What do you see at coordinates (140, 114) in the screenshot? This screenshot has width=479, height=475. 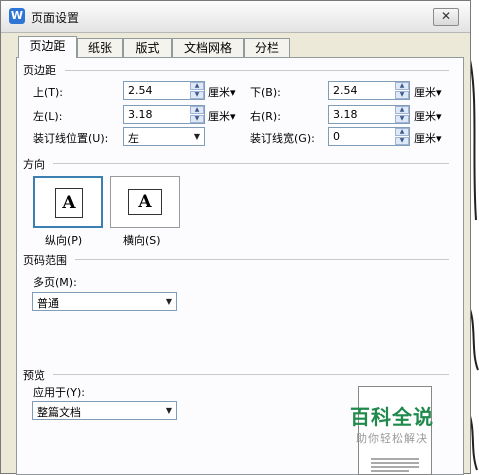 I see `left-margin-value: 3.18` at bounding box center [140, 114].